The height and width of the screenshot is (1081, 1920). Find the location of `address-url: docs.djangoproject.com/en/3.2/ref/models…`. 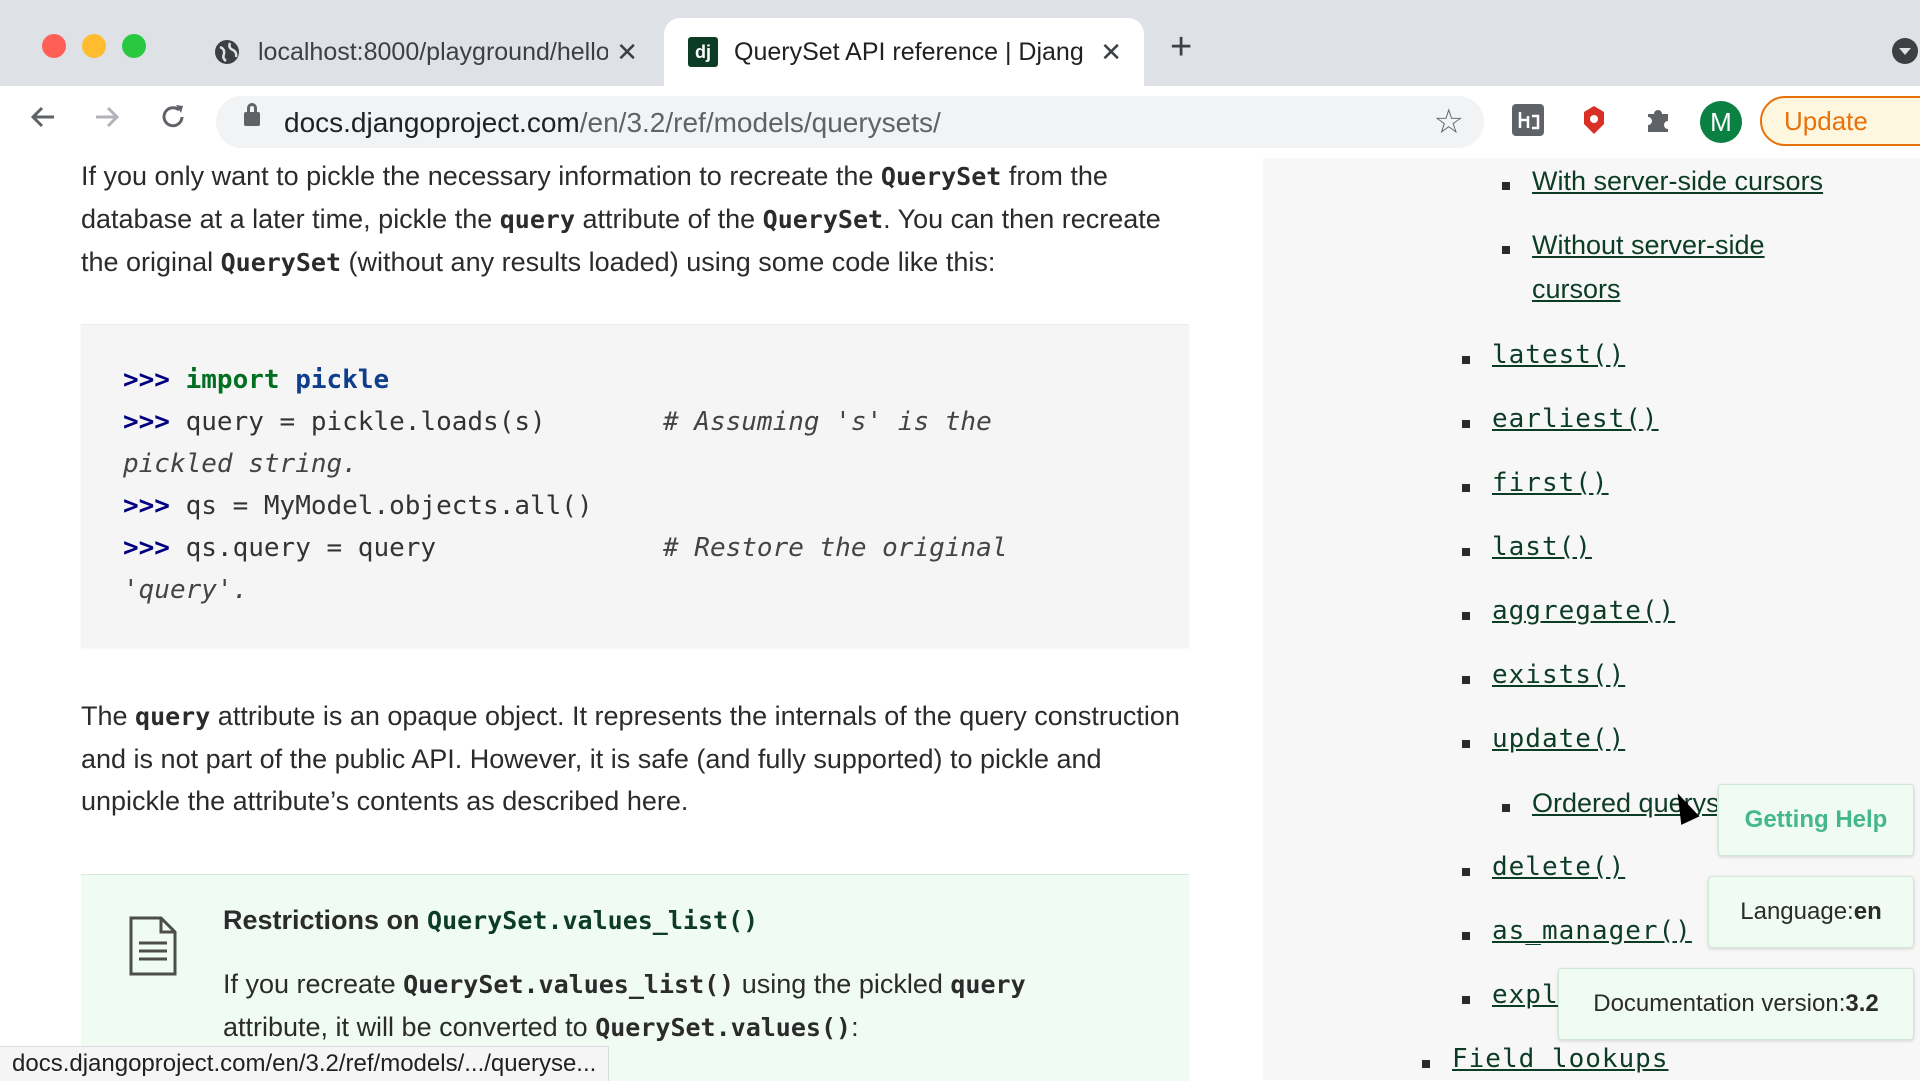

address-url: docs.djangoproject.com/en/3.2/ref/models… is located at coordinates (612, 123).